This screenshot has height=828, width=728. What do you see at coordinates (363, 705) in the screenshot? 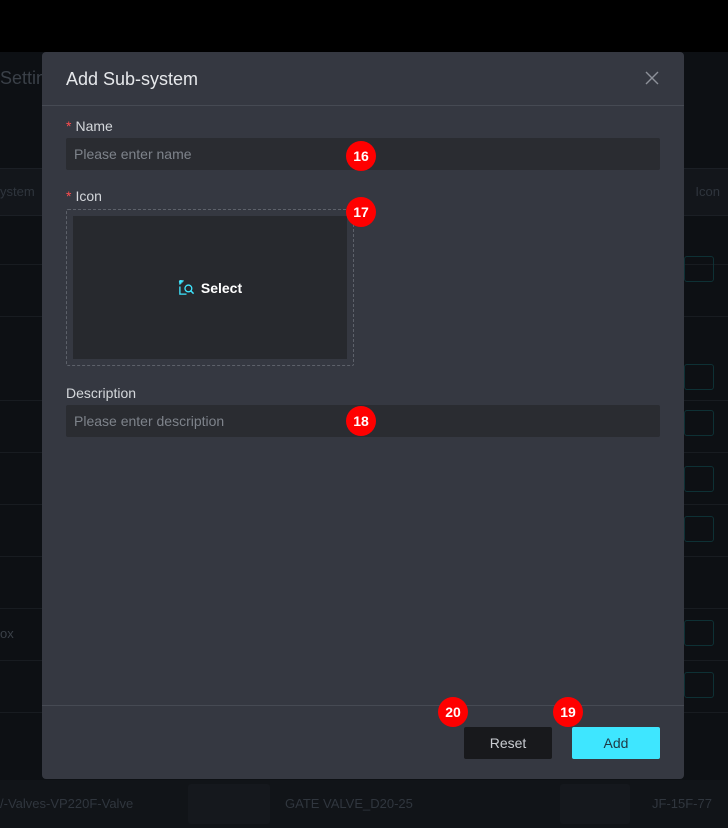
I see `modal-footer-divider` at bounding box center [363, 705].